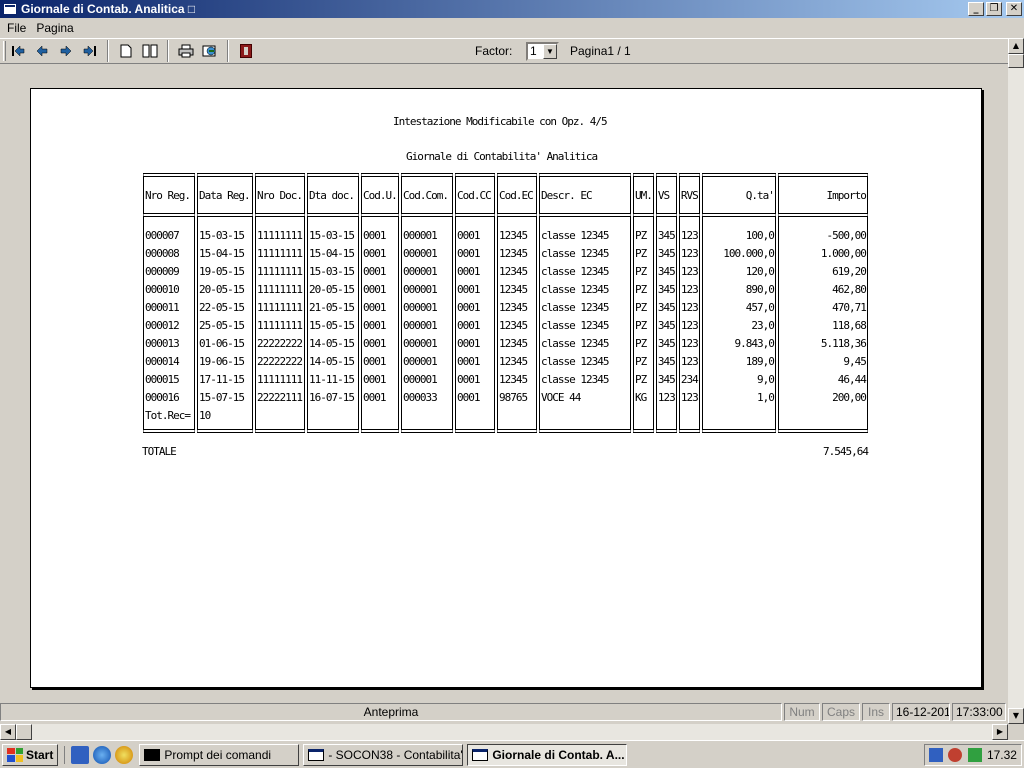 The height and width of the screenshot is (768, 1024). Describe the element at coordinates (517, 398) in the screenshot. I see `cell-cod-ec: 98765` at that location.